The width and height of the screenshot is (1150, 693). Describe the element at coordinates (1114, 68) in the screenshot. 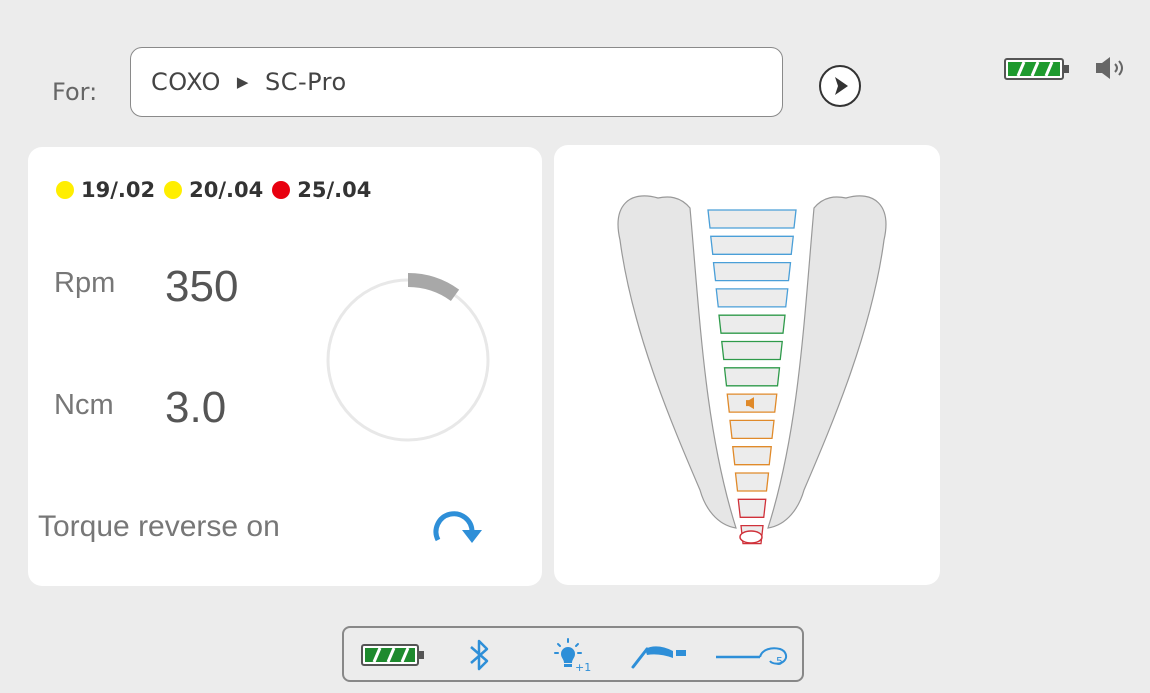

I see `speaker-icon` at that location.